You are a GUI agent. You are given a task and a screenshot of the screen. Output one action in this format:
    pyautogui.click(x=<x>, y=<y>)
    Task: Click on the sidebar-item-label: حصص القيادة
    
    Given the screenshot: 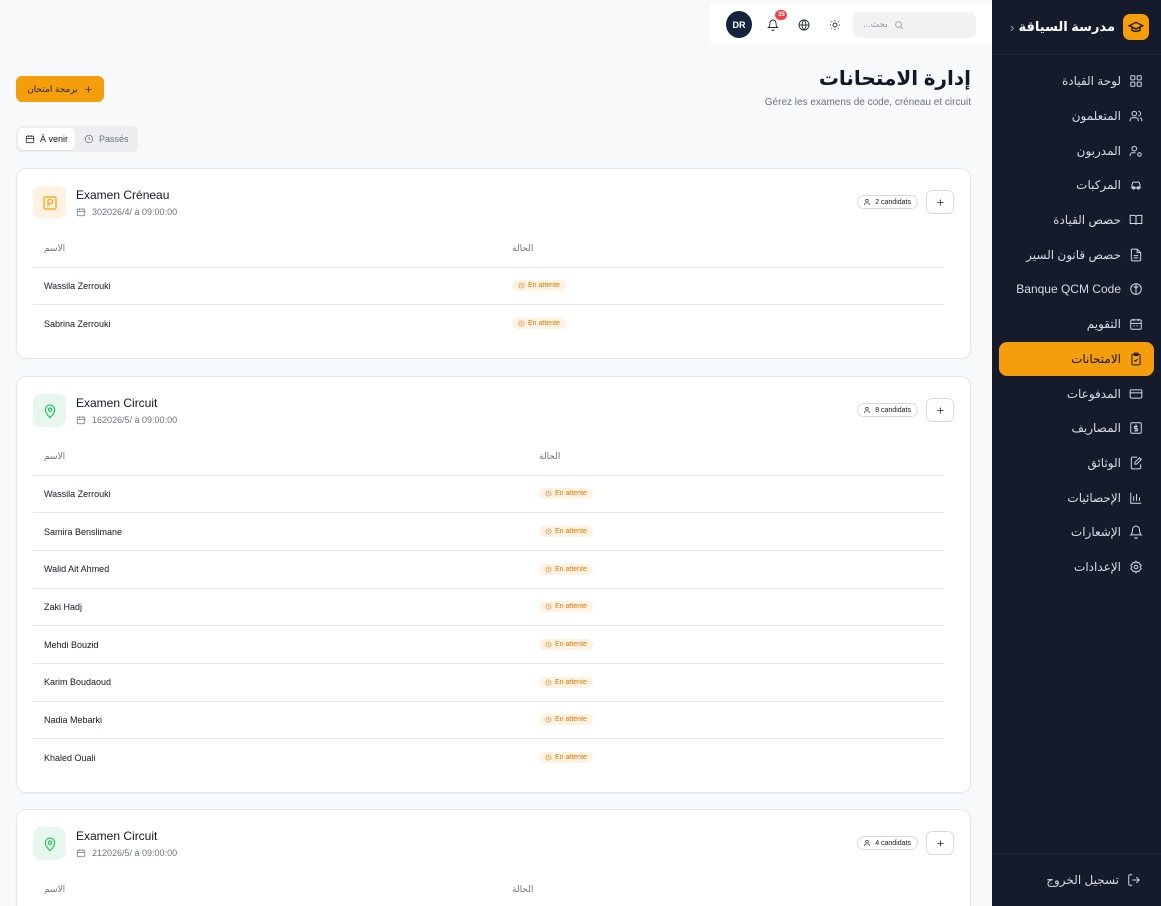 What is the action you would take?
    pyautogui.click(x=1087, y=220)
    